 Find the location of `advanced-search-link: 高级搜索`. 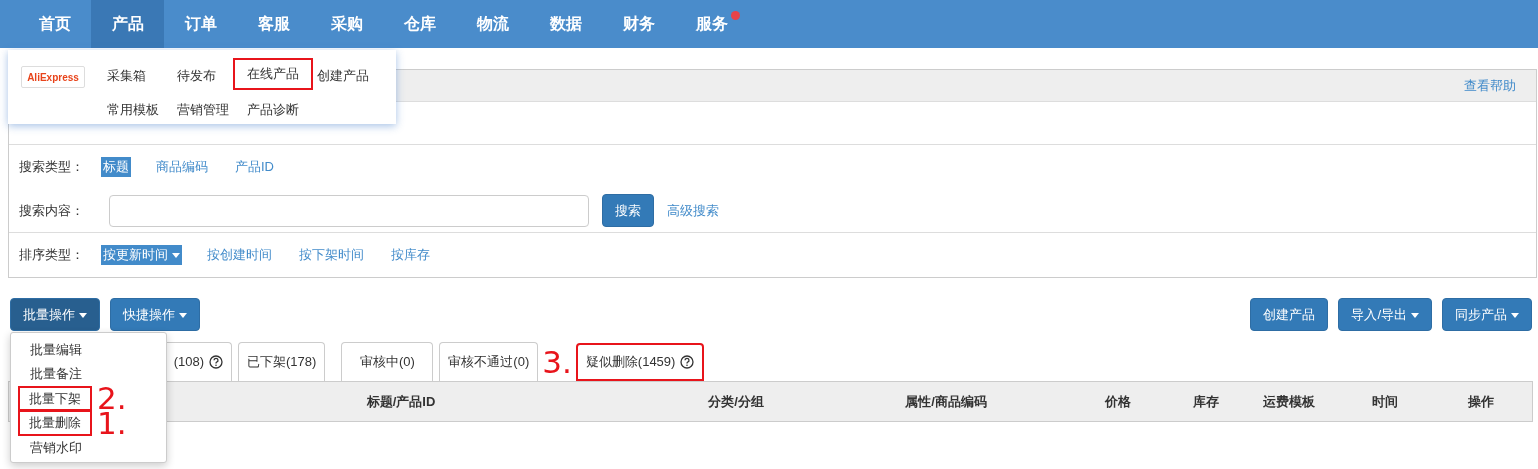

advanced-search-link: 高级搜索 is located at coordinates (693, 210).